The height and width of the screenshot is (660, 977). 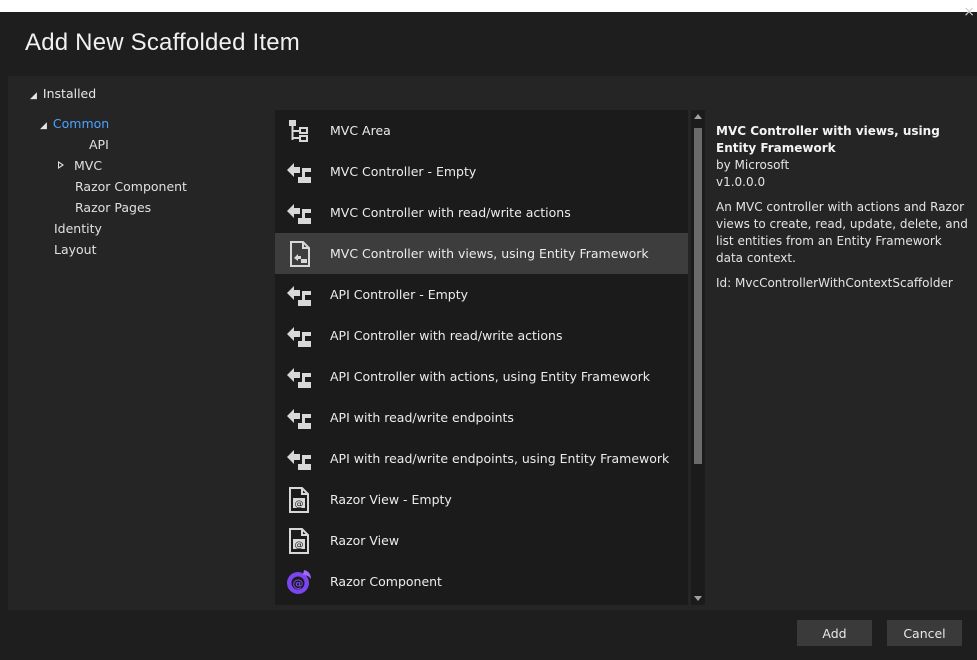 I want to click on dialog-title: Add New Scaffolded Item, so click(x=162, y=42).